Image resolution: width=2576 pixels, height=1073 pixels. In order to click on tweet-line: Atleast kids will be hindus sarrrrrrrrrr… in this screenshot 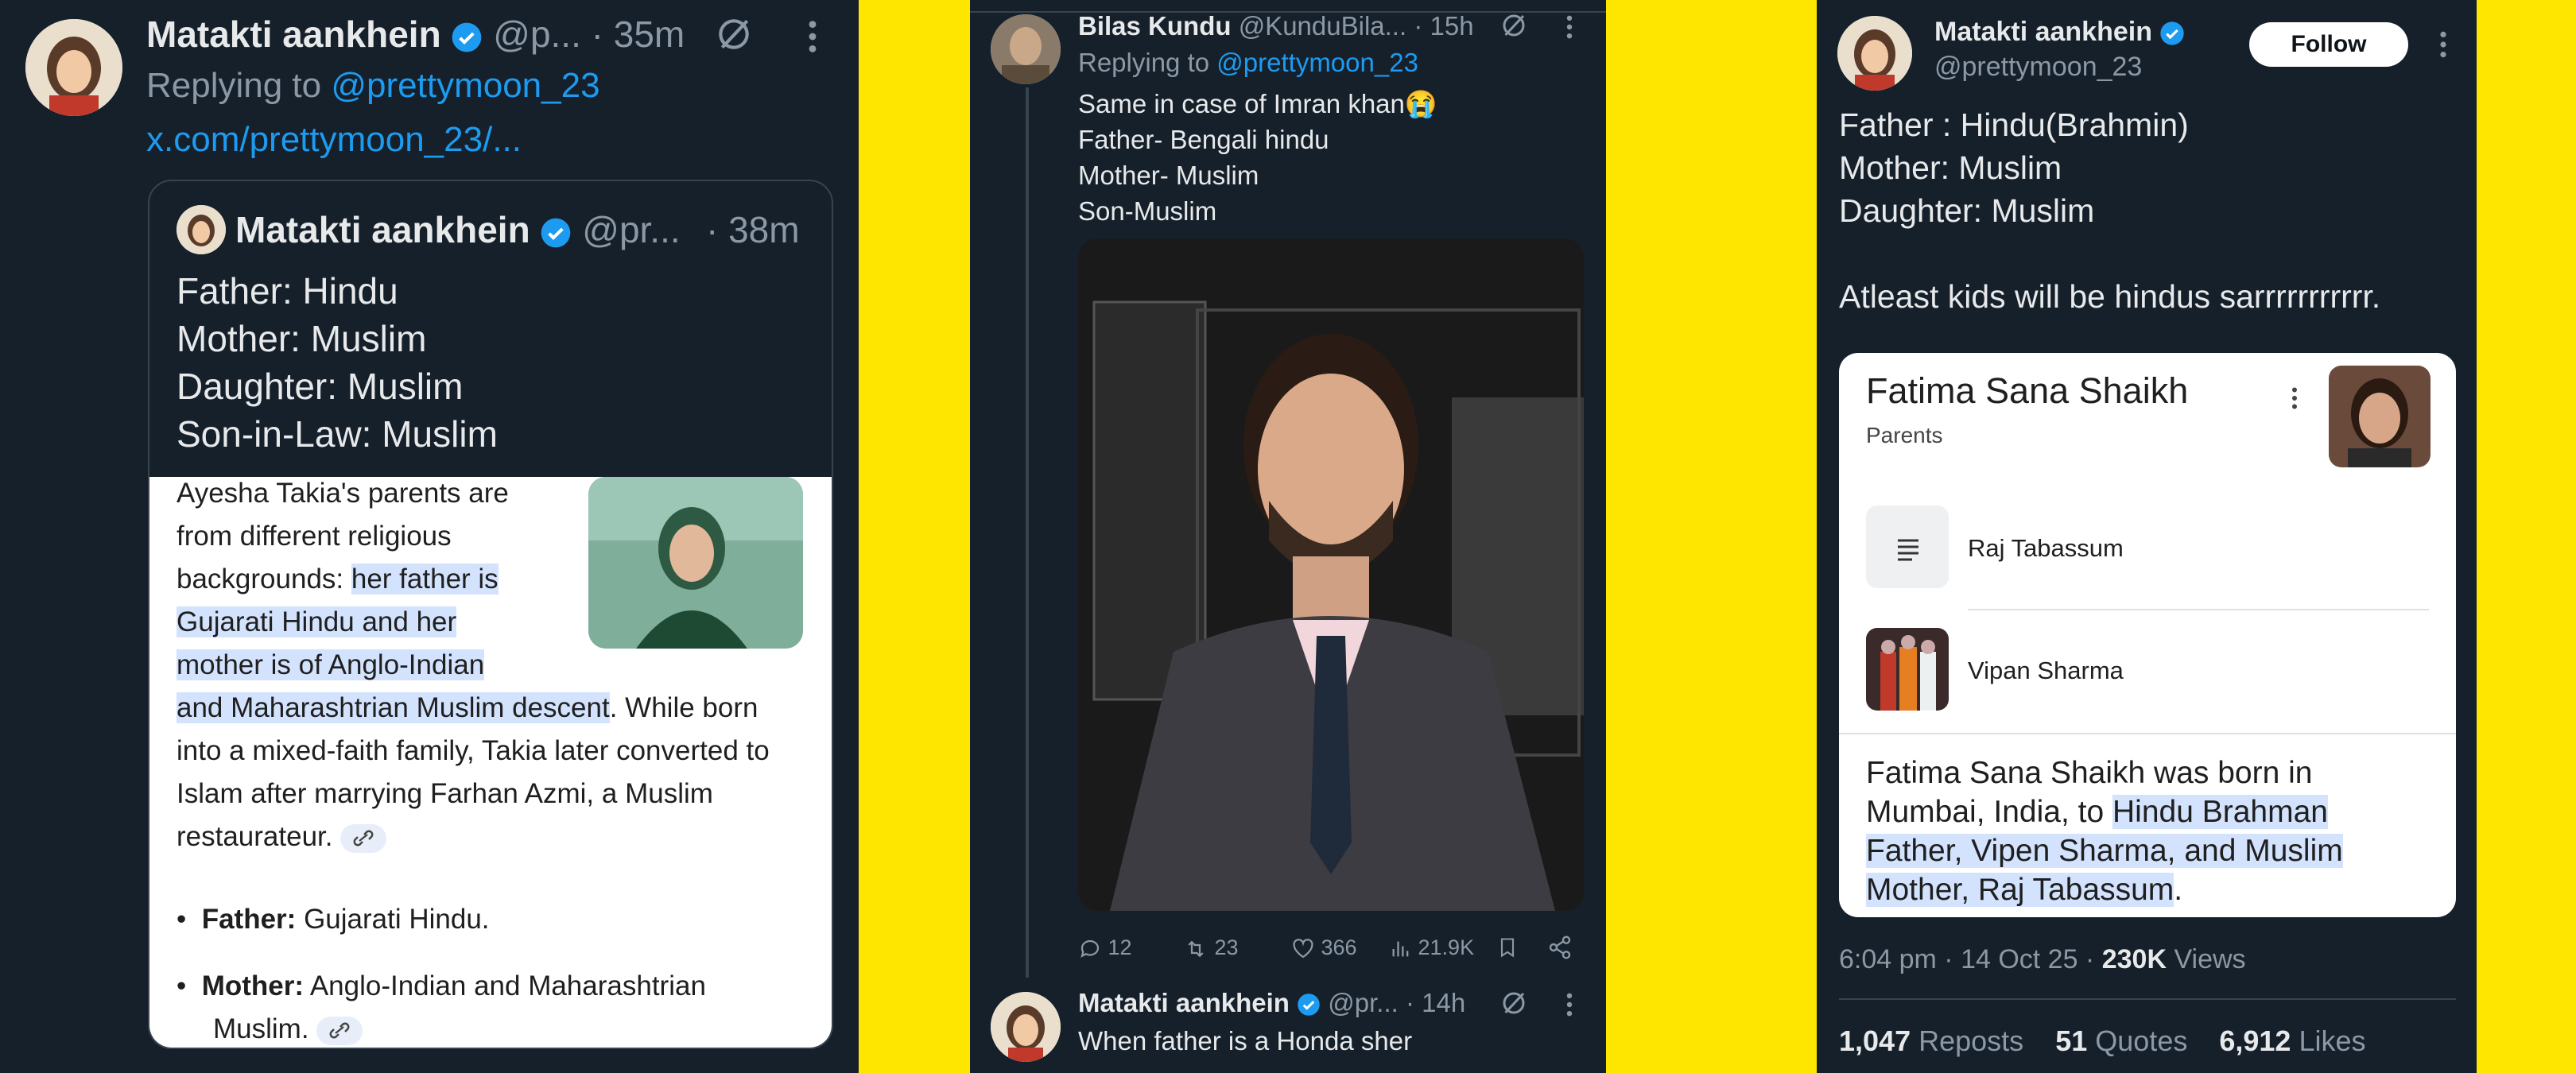, I will do `click(2110, 296)`.